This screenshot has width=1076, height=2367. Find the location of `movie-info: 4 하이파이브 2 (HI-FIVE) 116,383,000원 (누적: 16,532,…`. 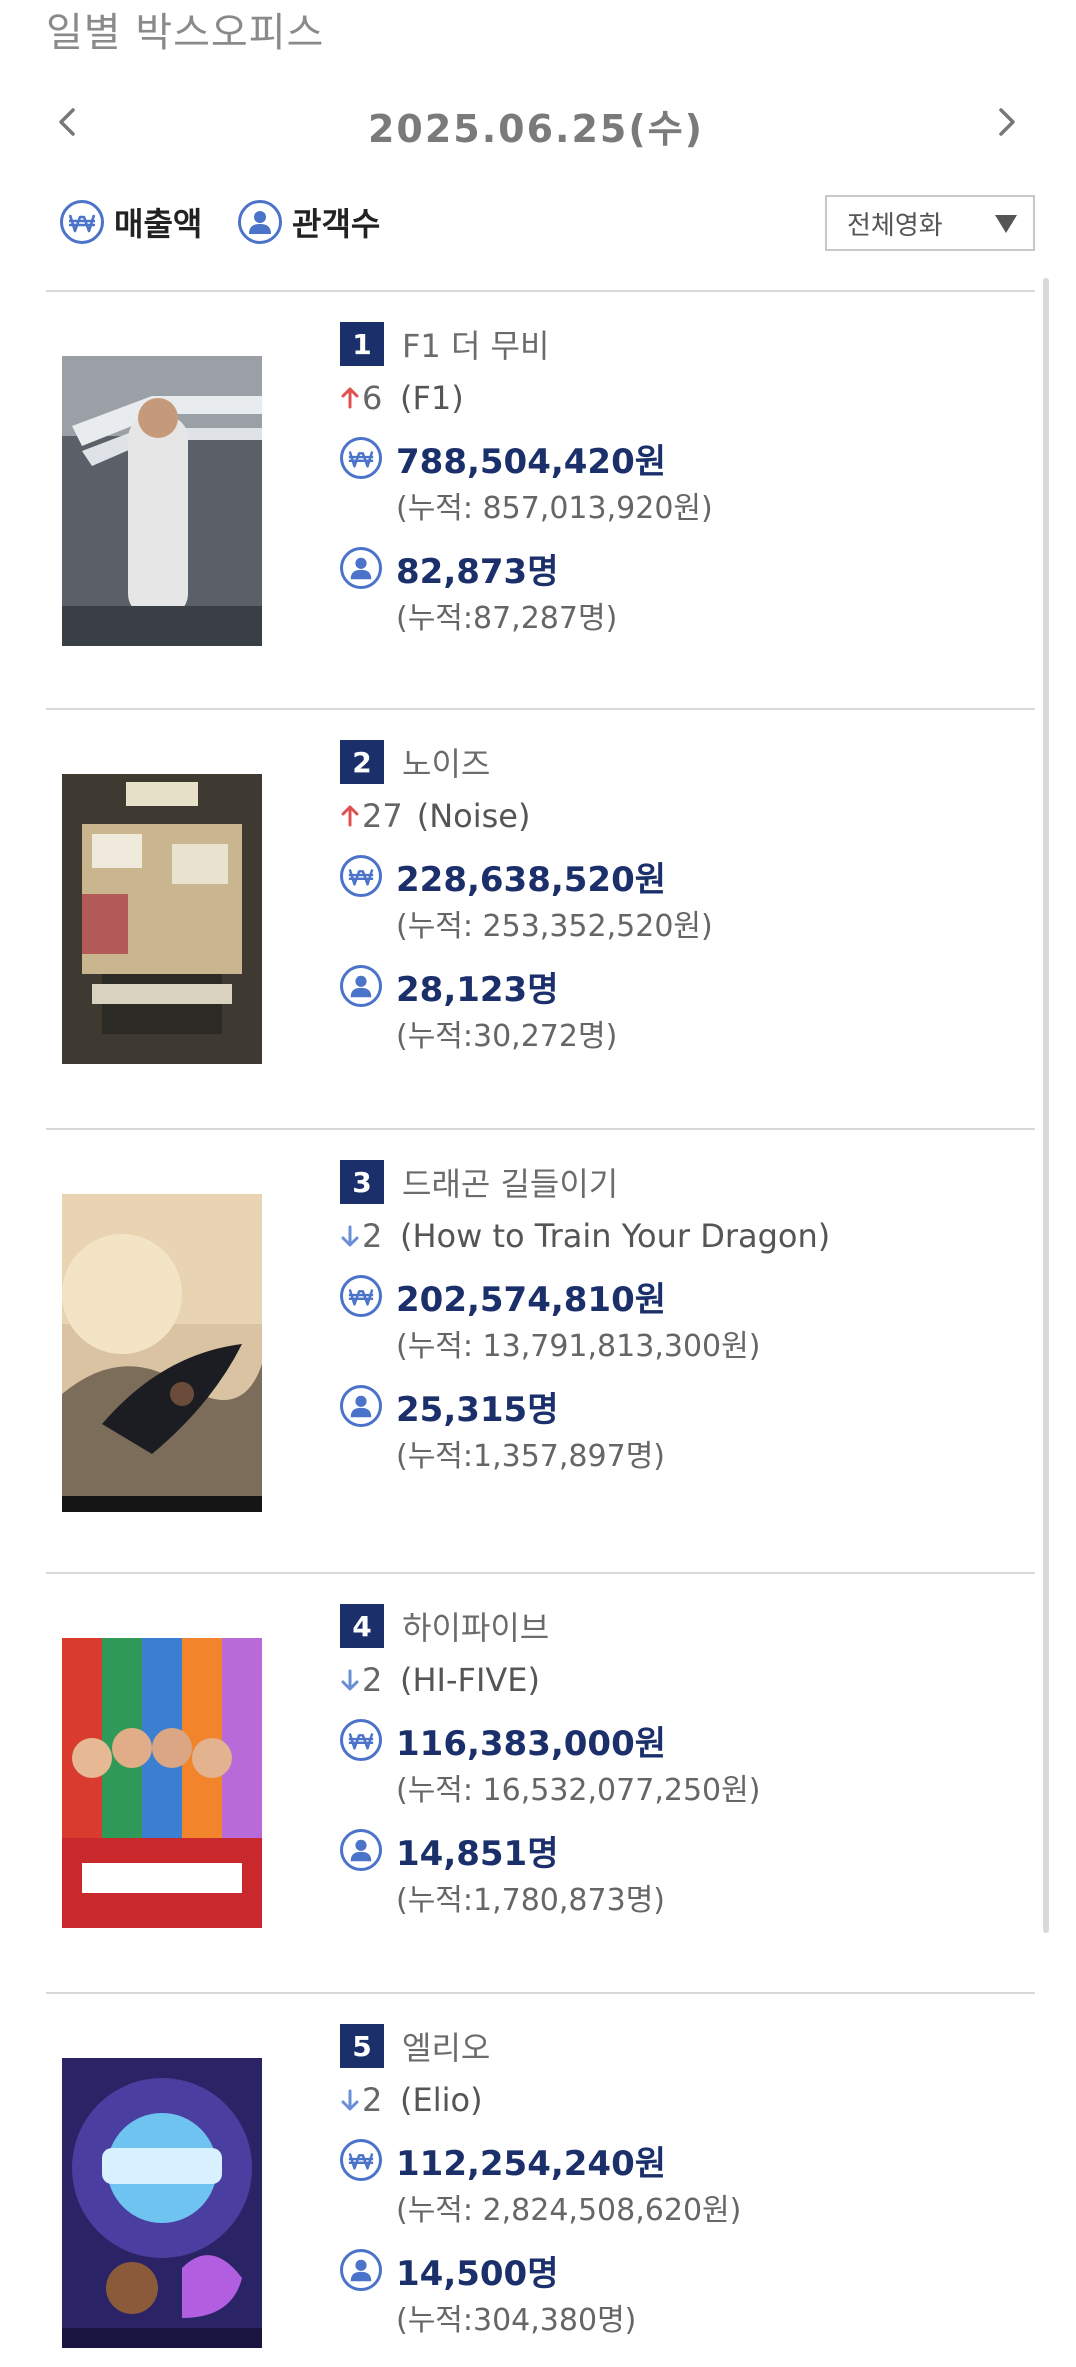

movie-info: 4 하이파이브 2 (HI-FIVE) 116,383,000원 (누적: 16,532,… is located at coordinates (550, 1763).